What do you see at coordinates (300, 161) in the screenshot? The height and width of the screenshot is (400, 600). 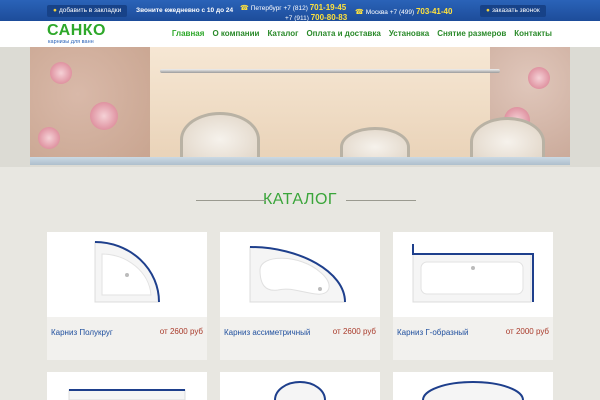 I see `hero-floor` at bounding box center [300, 161].